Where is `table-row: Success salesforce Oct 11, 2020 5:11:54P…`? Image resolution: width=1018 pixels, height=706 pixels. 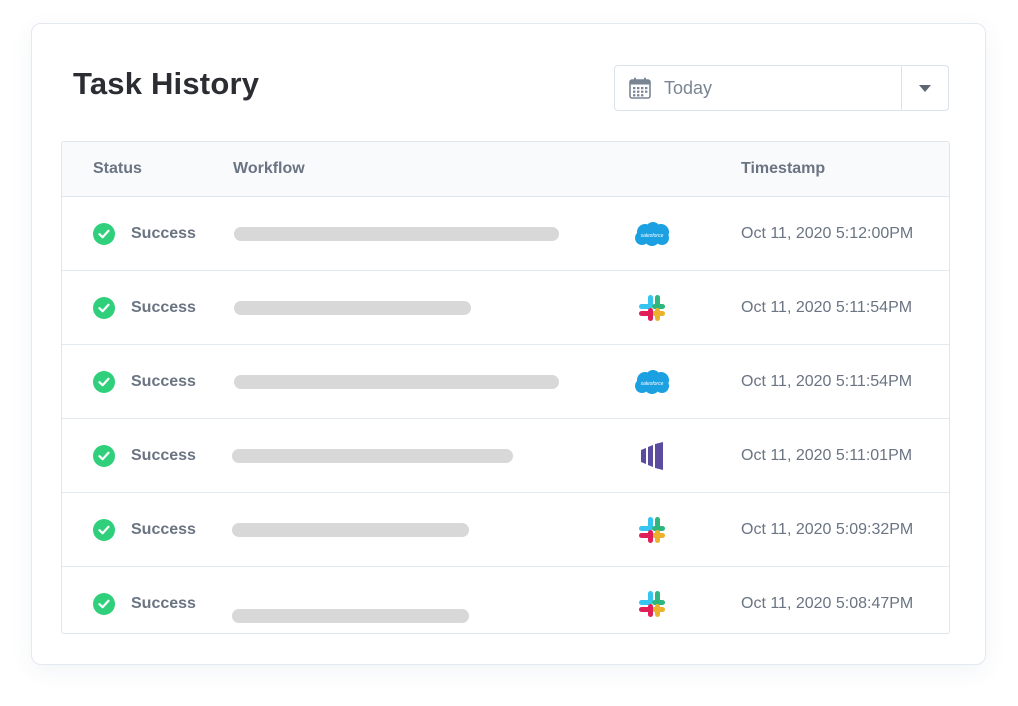
table-row: Success salesforce Oct 11, 2020 5:11:54P… is located at coordinates (505, 382).